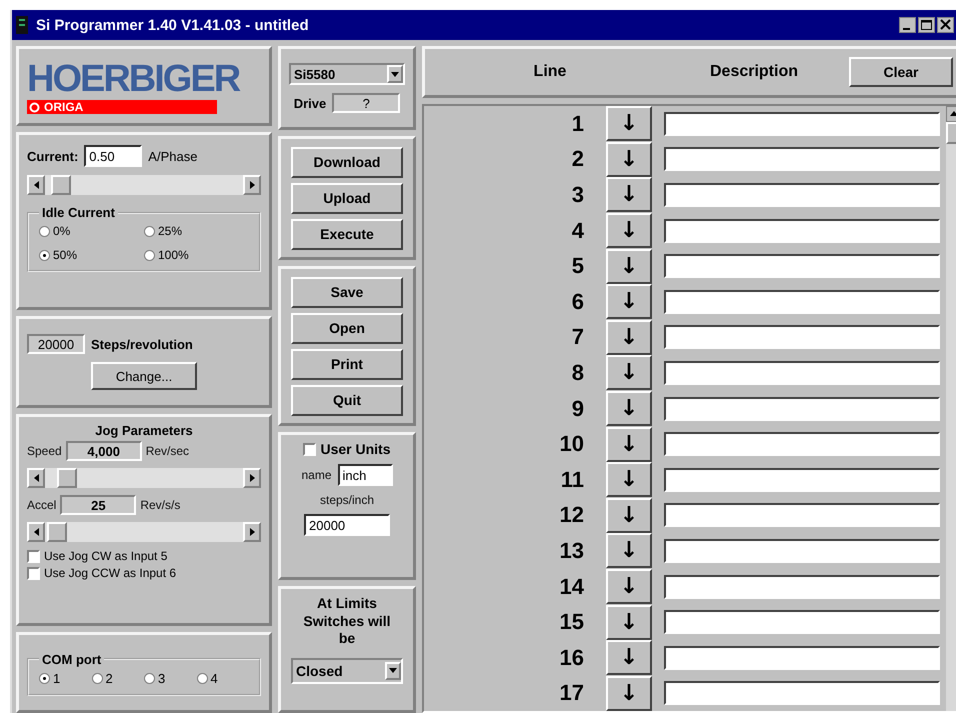 This screenshot has width=956, height=713. What do you see at coordinates (44, 451) in the screenshot?
I see `param-label: Speed` at bounding box center [44, 451].